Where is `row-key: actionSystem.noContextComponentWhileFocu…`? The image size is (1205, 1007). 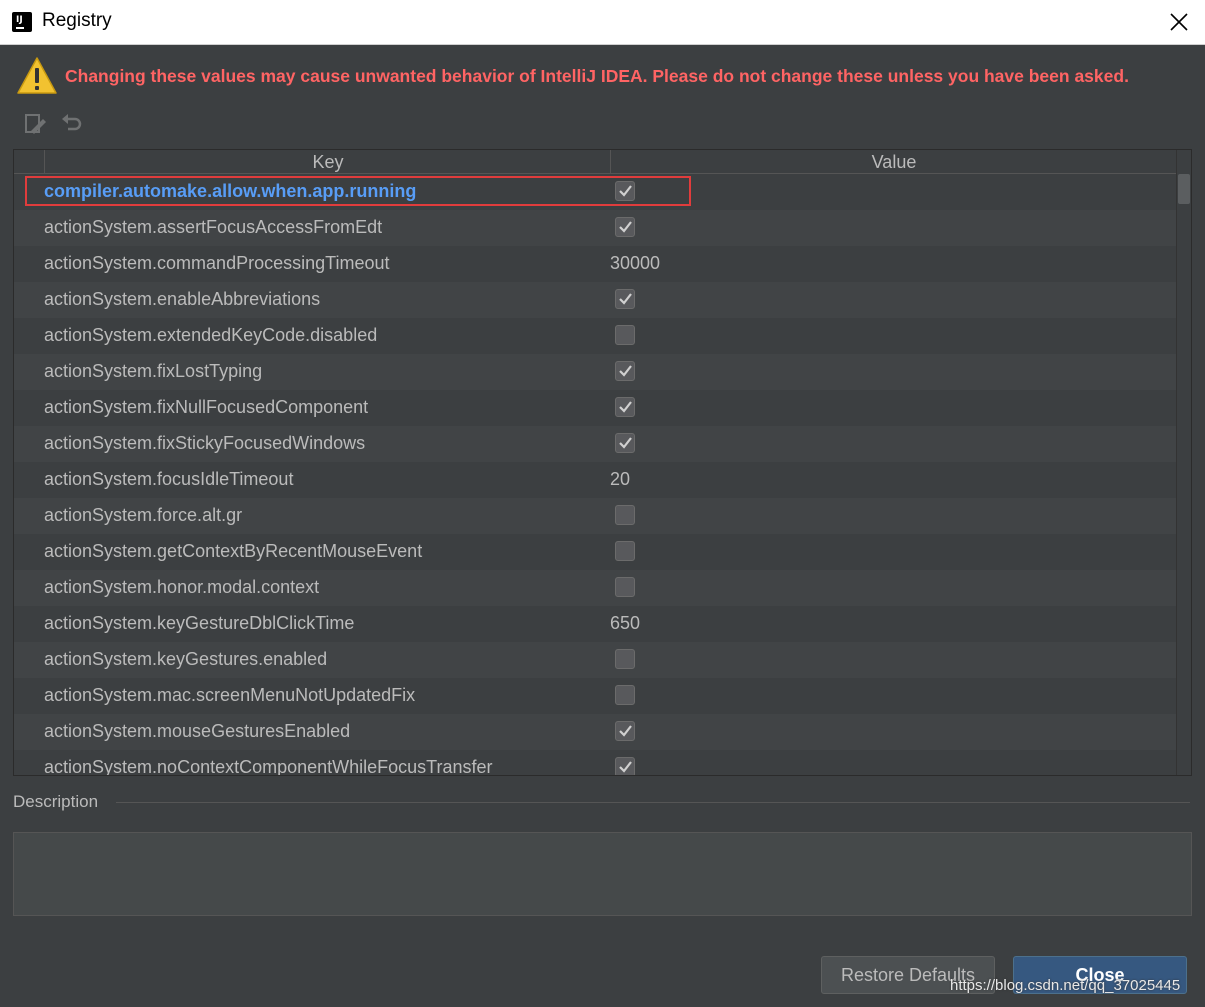 row-key: actionSystem.noContextComponentWhileFocu… is located at coordinates (268, 766).